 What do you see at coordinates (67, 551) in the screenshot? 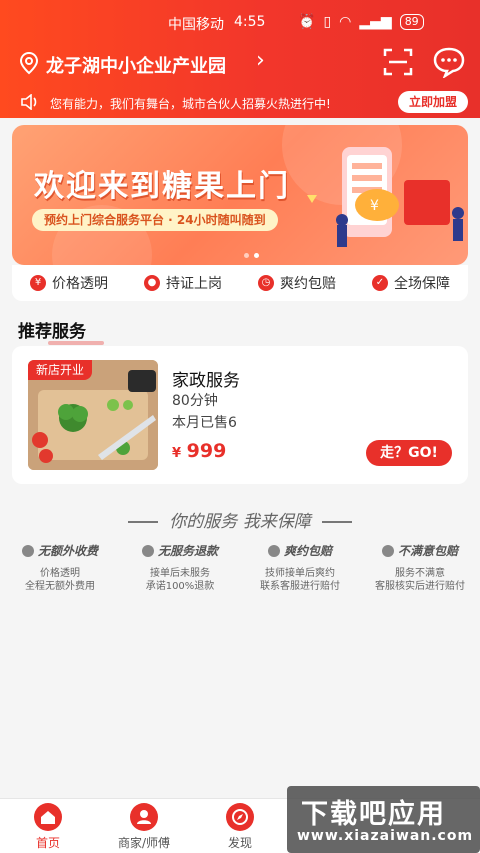
I see `guarantee-item-title: 无额外收费` at bounding box center [67, 551].